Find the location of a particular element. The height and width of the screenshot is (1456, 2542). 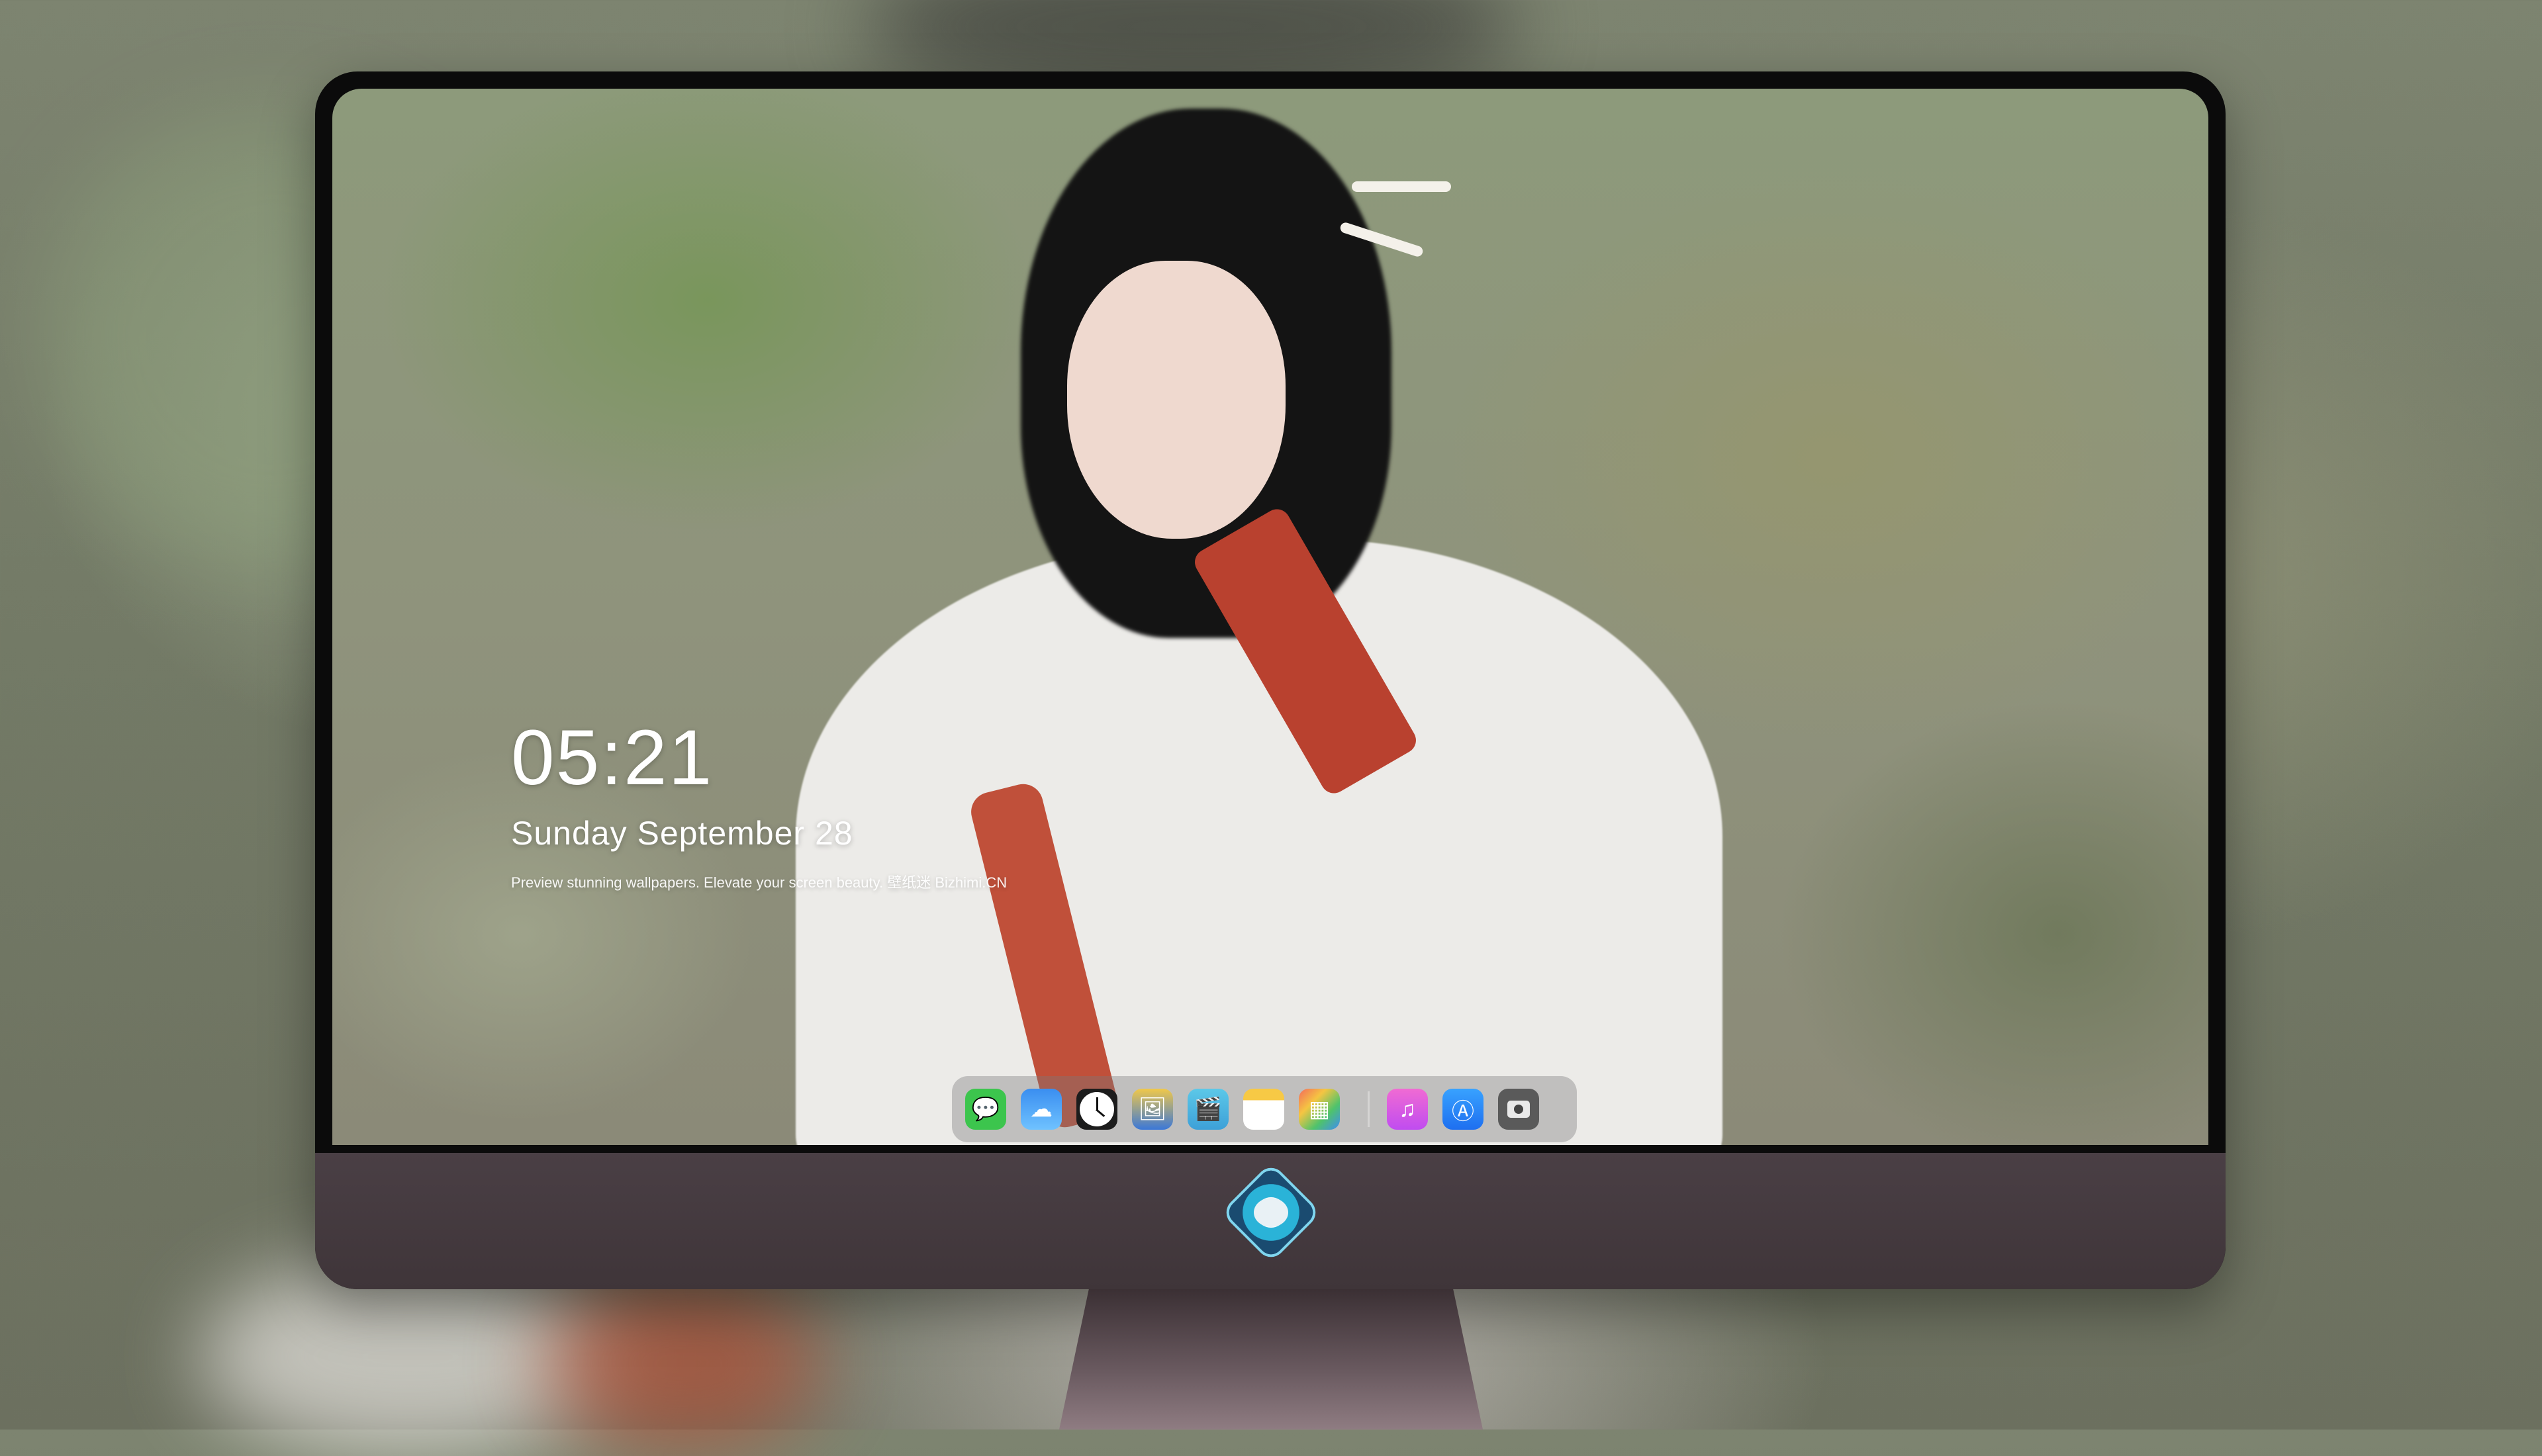

photos-glyph: ▦ is located at coordinates (1320, 1109).